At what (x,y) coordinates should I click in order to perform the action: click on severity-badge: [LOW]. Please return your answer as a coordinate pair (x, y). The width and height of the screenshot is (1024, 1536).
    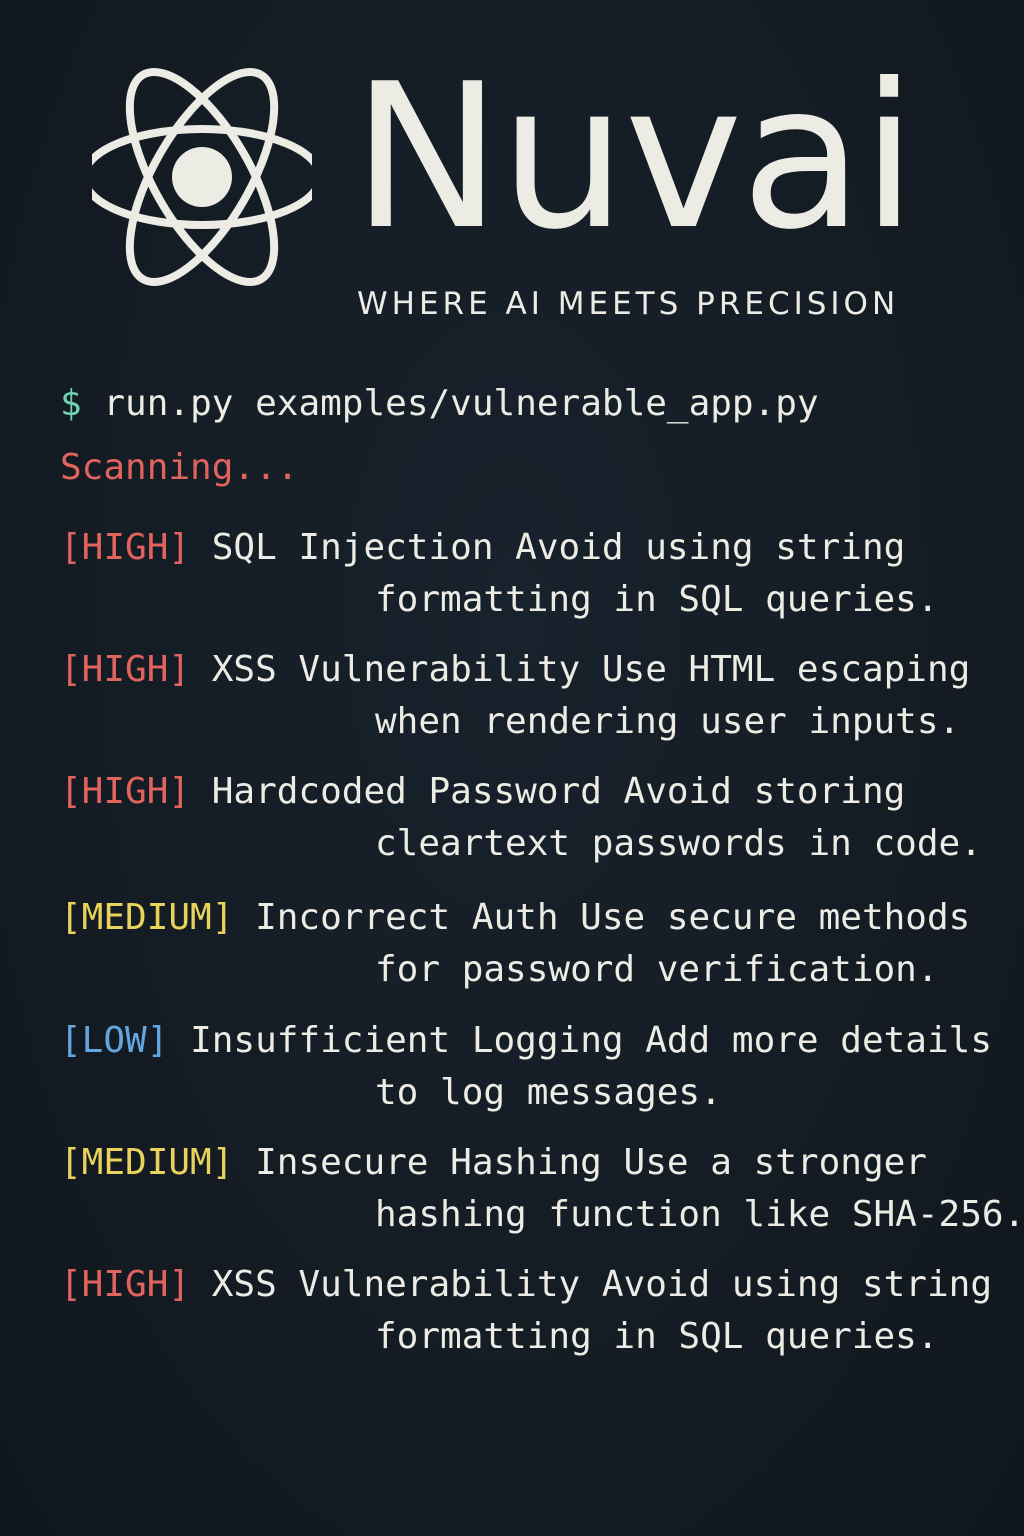
    Looking at the image, I should click on (114, 1040).